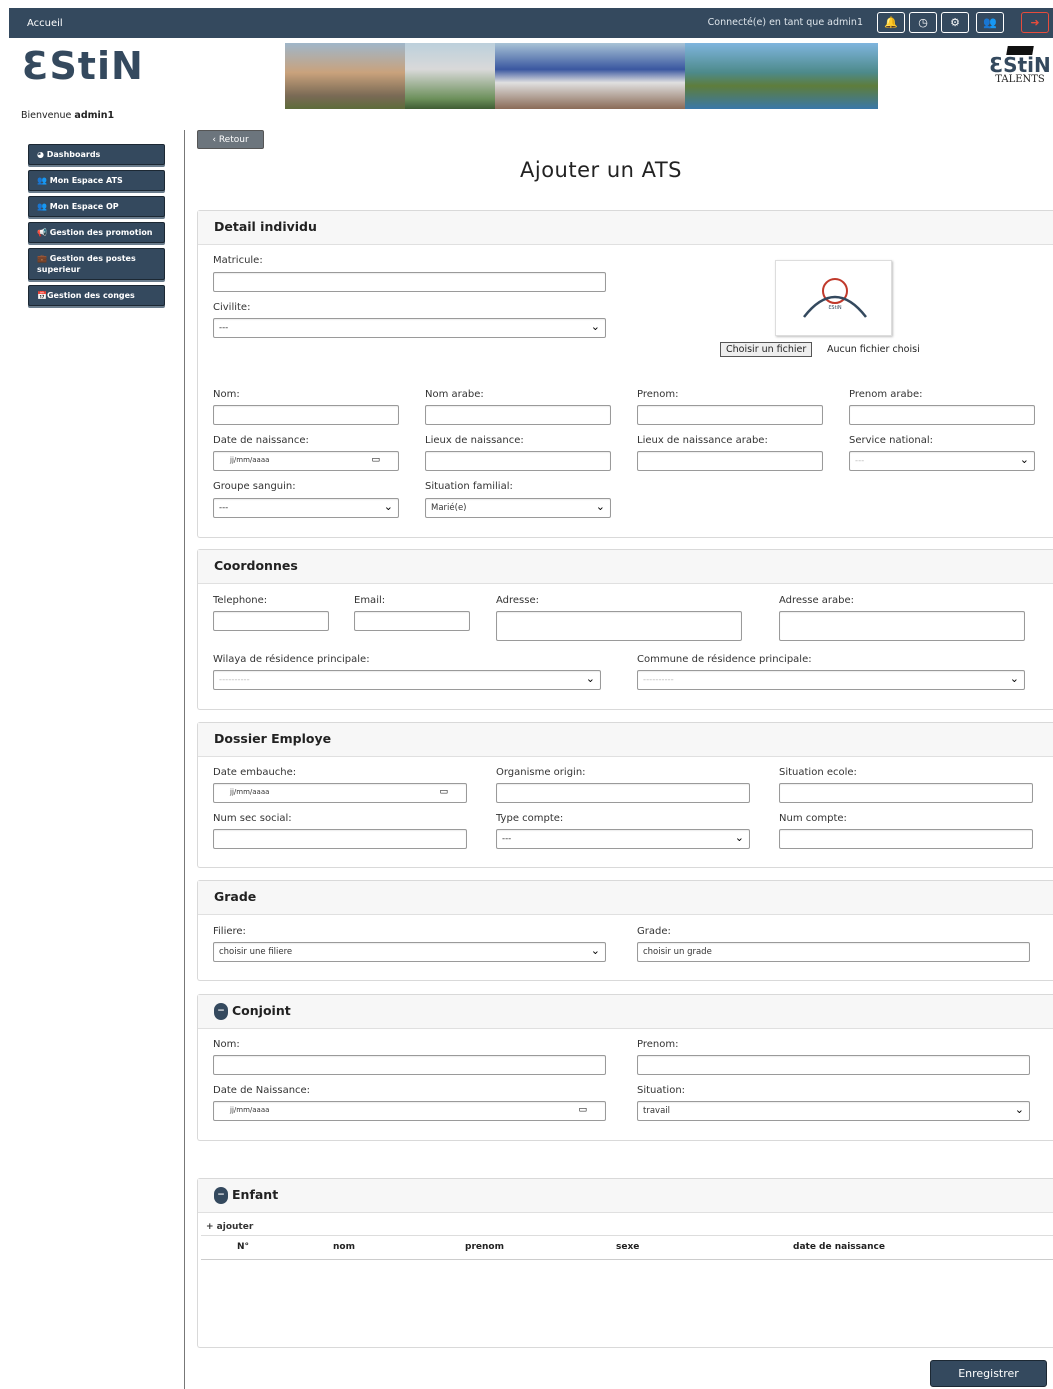 The width and height of the screenshot is (1053, 1389). What do you see at coordinates (990, 22) in the screenshot?
I see `users-icon: 👥` at bounding box center [990, 22].